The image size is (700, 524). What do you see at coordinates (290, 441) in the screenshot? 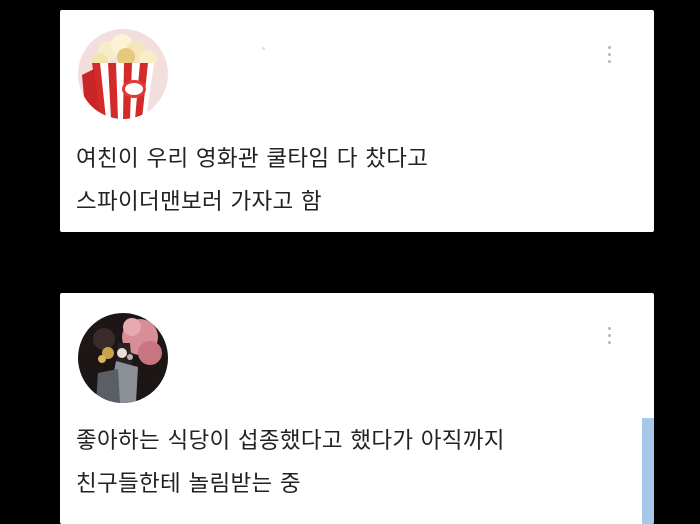
I see `post-line: 좋아하는 식당이 섭종했다고 했다가 아직까지` at bounding box center [290, 441].